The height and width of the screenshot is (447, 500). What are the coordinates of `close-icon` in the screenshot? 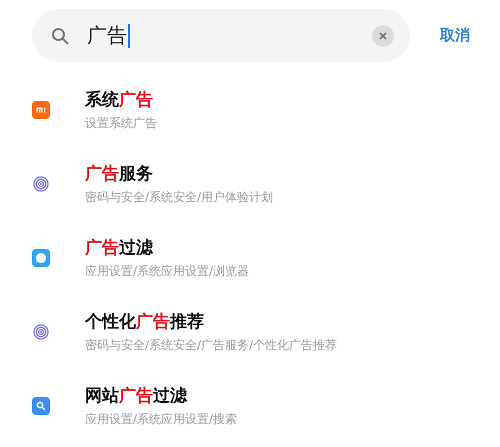 It's located at (383, 36).